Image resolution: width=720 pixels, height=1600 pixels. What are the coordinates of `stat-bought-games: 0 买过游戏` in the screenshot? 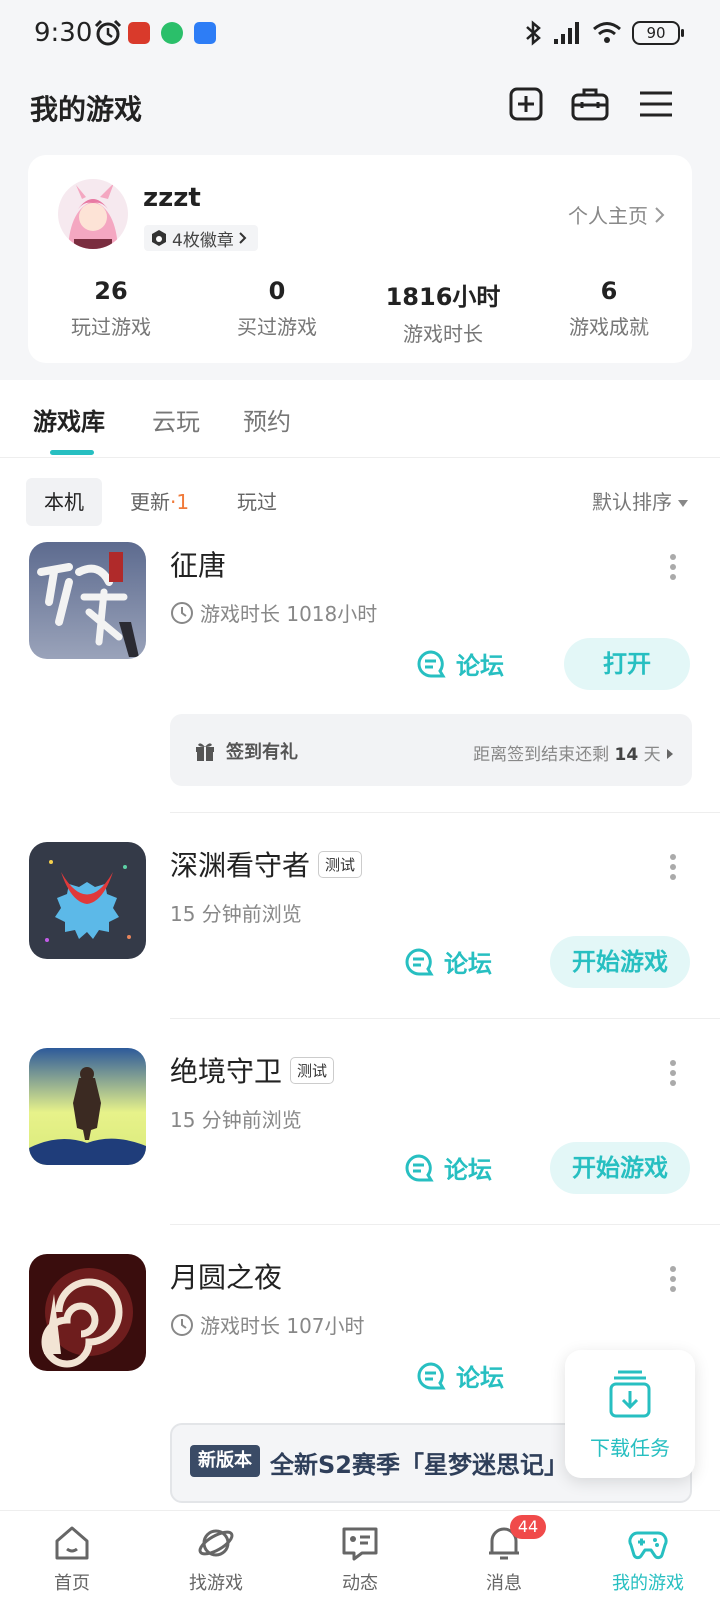 It's located at (277, 312).